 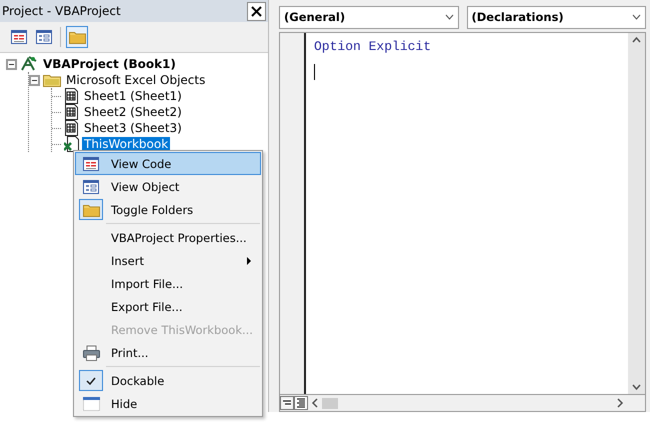 I want to click on tree-item: Sheet2 (Sheet2), so click(x=133, y=112).